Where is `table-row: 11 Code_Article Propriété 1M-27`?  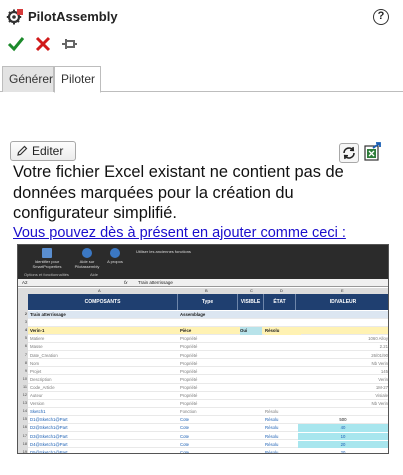 table-row: 11 Code_Article Propriété 1M-27 is located at coordinates (205, 387).